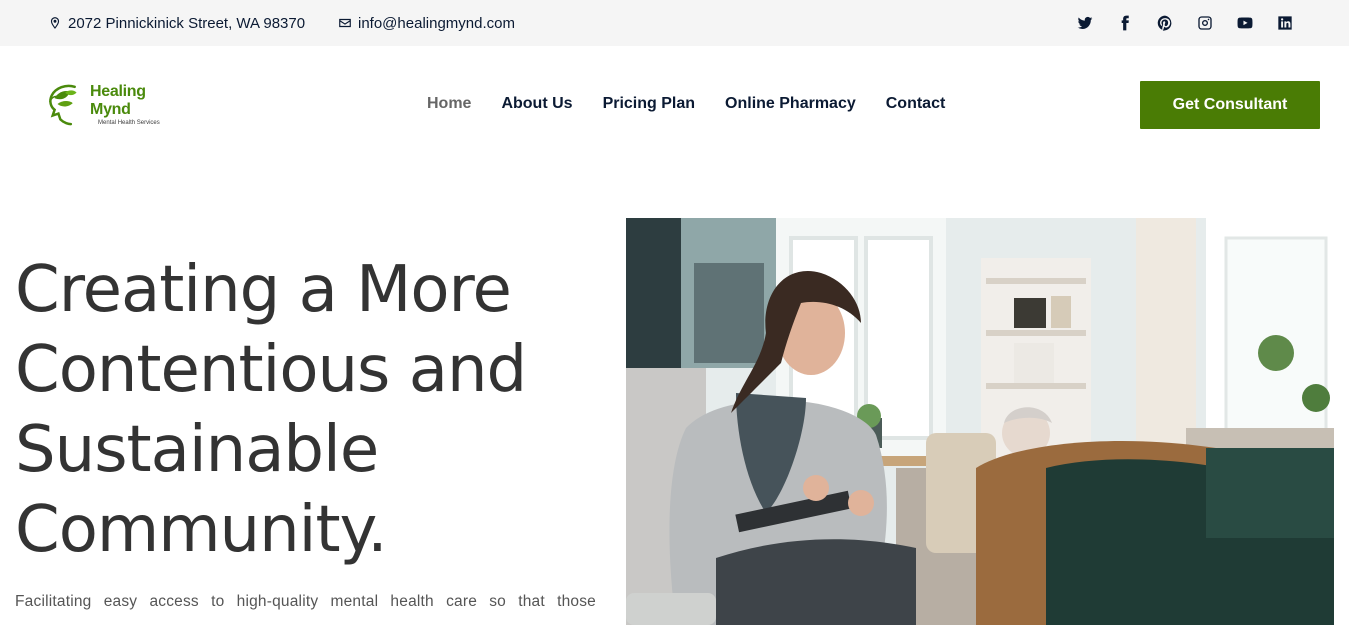 This screenshot has height=625, width=1349. Describe the element at coordinates (201, 530) in the screenshot. I see `hero-title-line: Community.` at that location.